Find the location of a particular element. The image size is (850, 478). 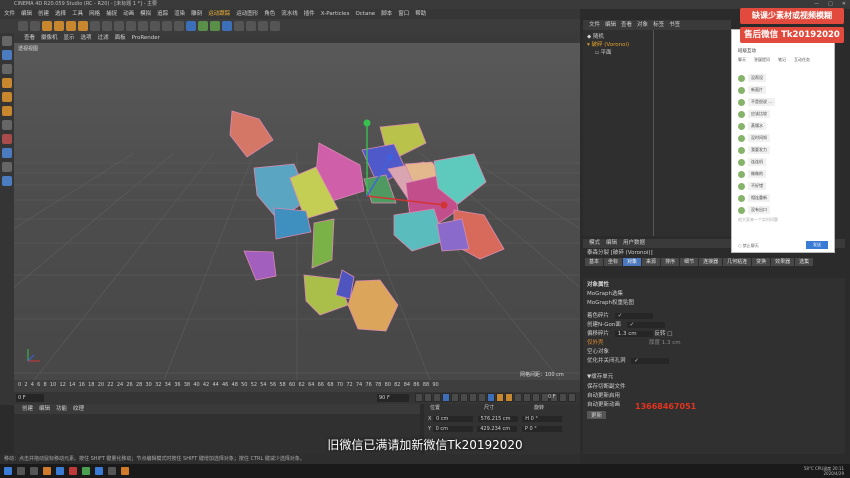

menu-item: 工具 is located at coordinates (77, 14).